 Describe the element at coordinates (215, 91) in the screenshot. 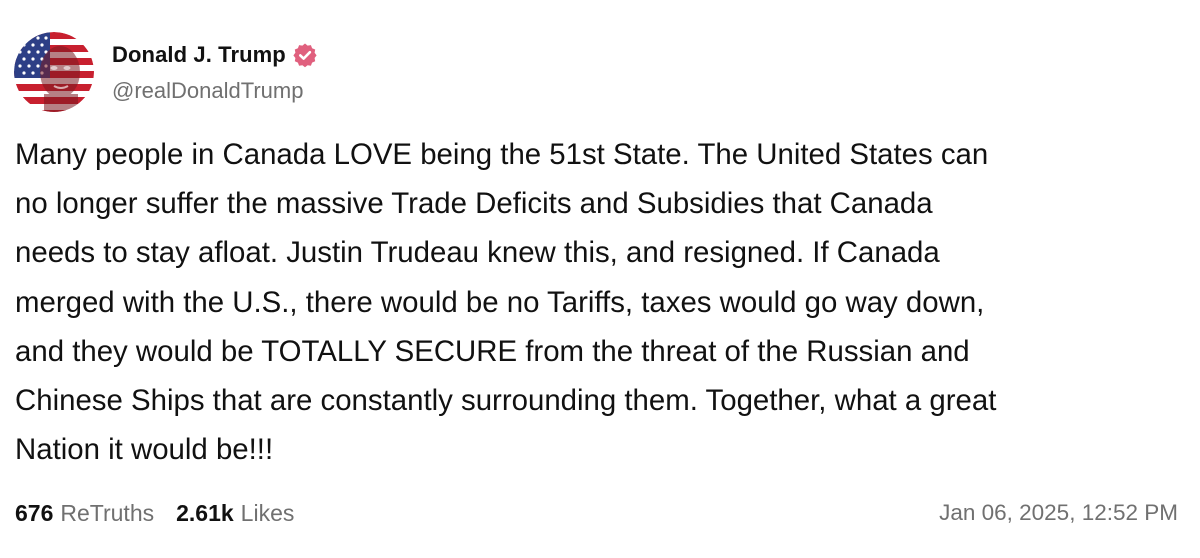

I see `author-handle: @realDonaldTrump` at that location.